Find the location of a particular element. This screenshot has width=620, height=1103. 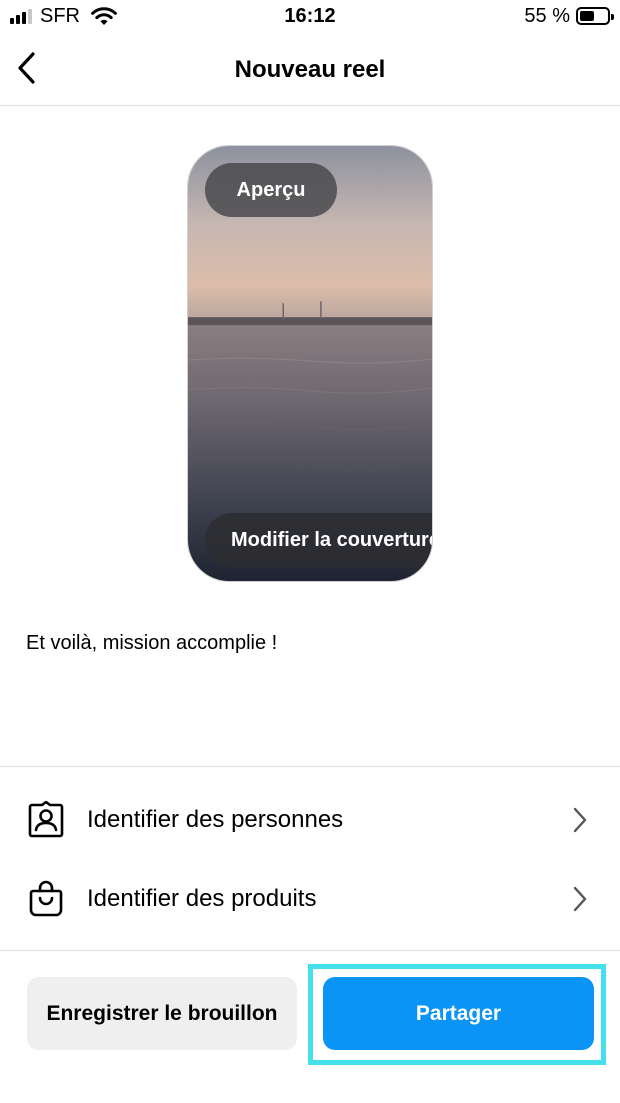

edit-cover-button: Modifier la couverture is located at coordinates (318, 540).